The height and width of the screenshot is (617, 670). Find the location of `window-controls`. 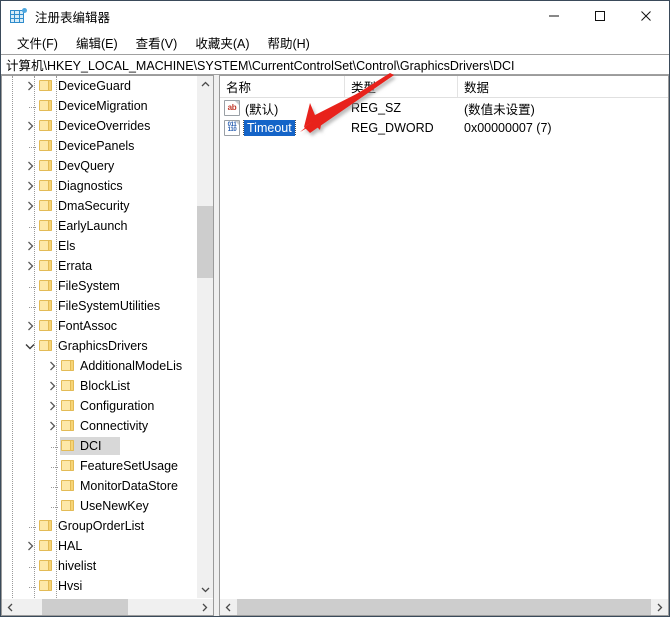

window-controls is located at coordinates (600, 16).